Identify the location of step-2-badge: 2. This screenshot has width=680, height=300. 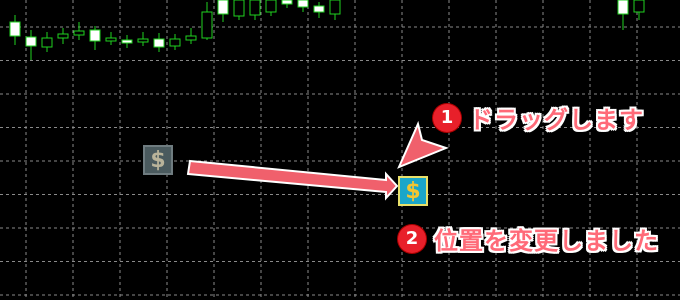
(412, 238).